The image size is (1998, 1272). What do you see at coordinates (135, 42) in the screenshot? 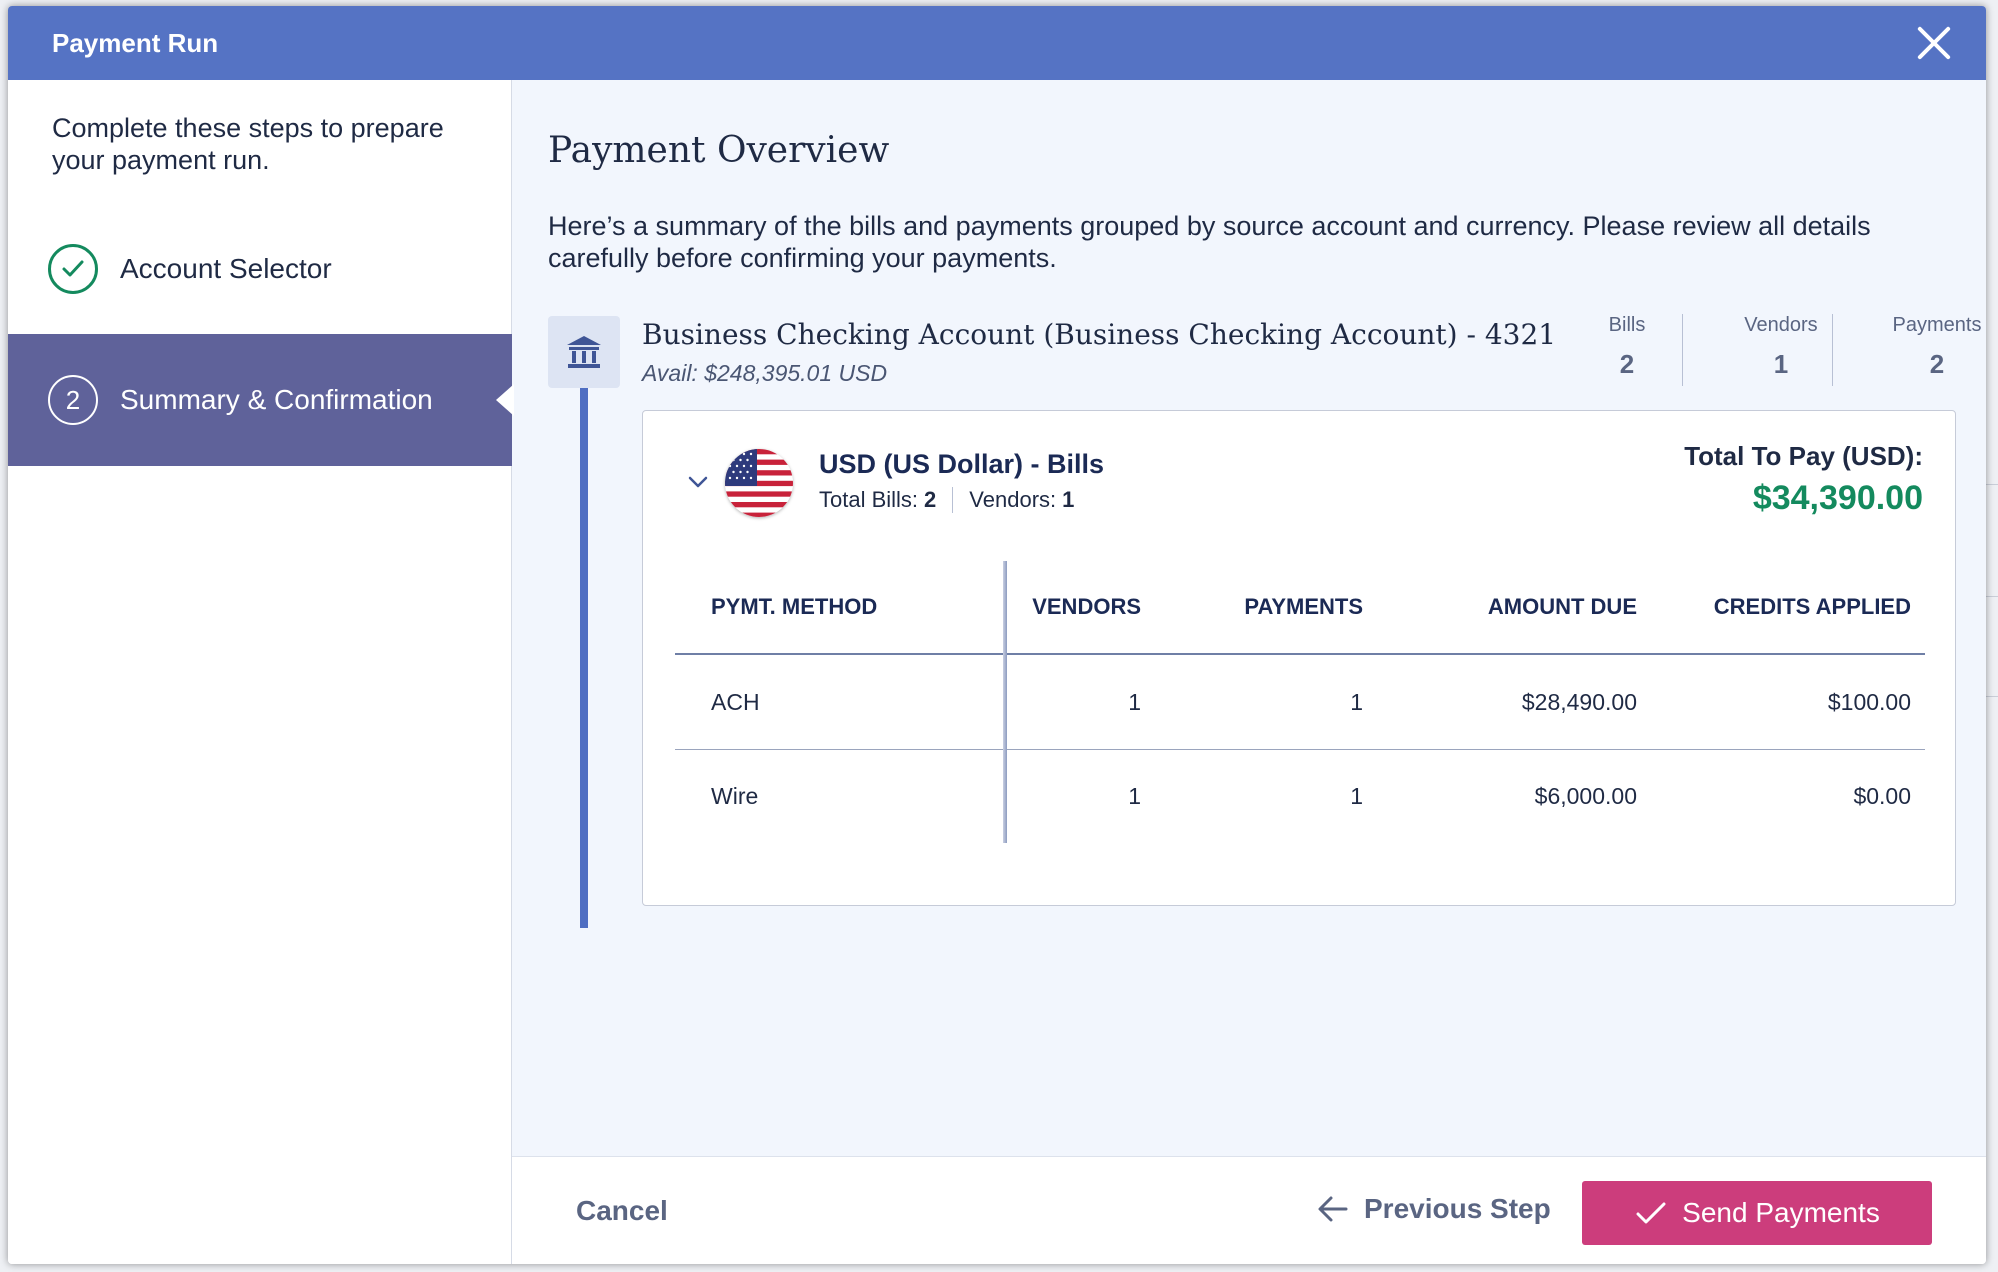
I see `modal-title: Payment Run` at bounding box center [135, 42].